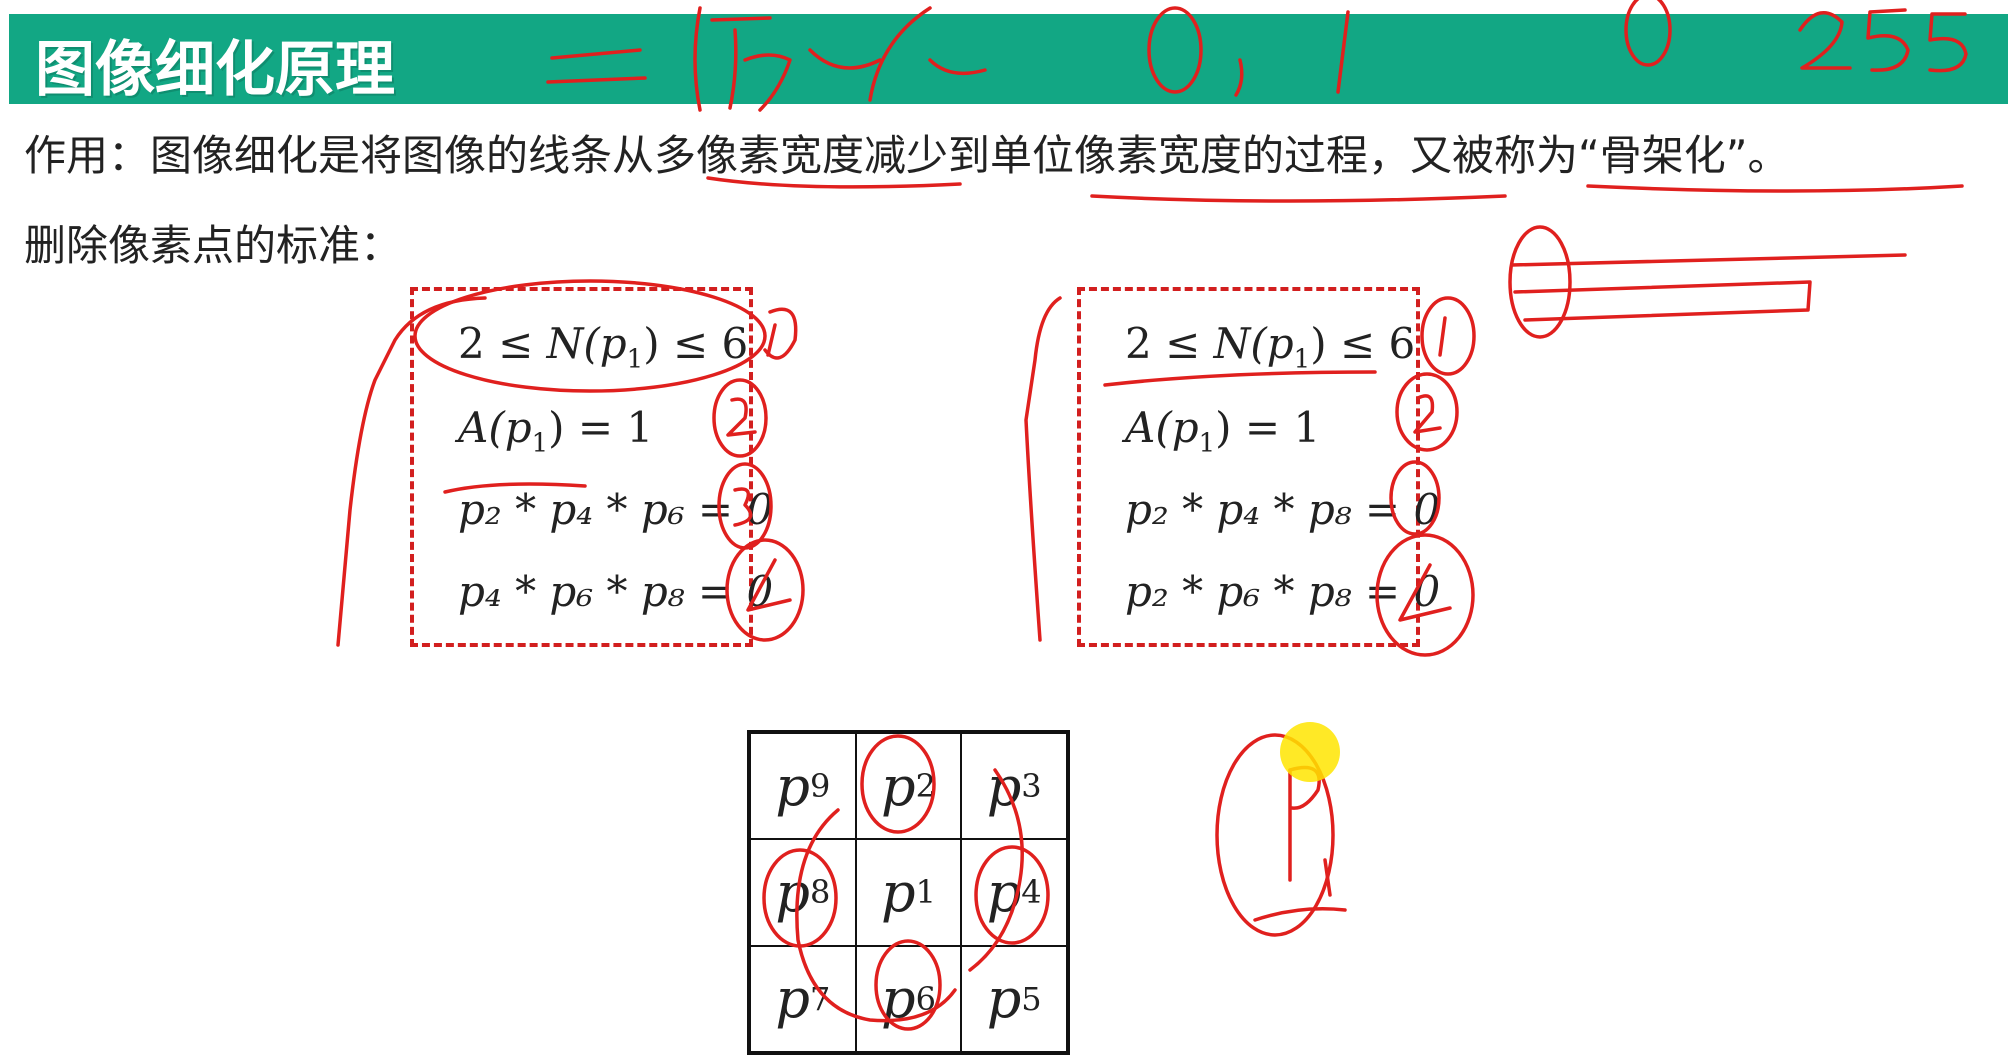  What do you see at coordinates (1281, 835) in the screenshot?
I see `handwritten-p1` at bounding box center [1281, 835].